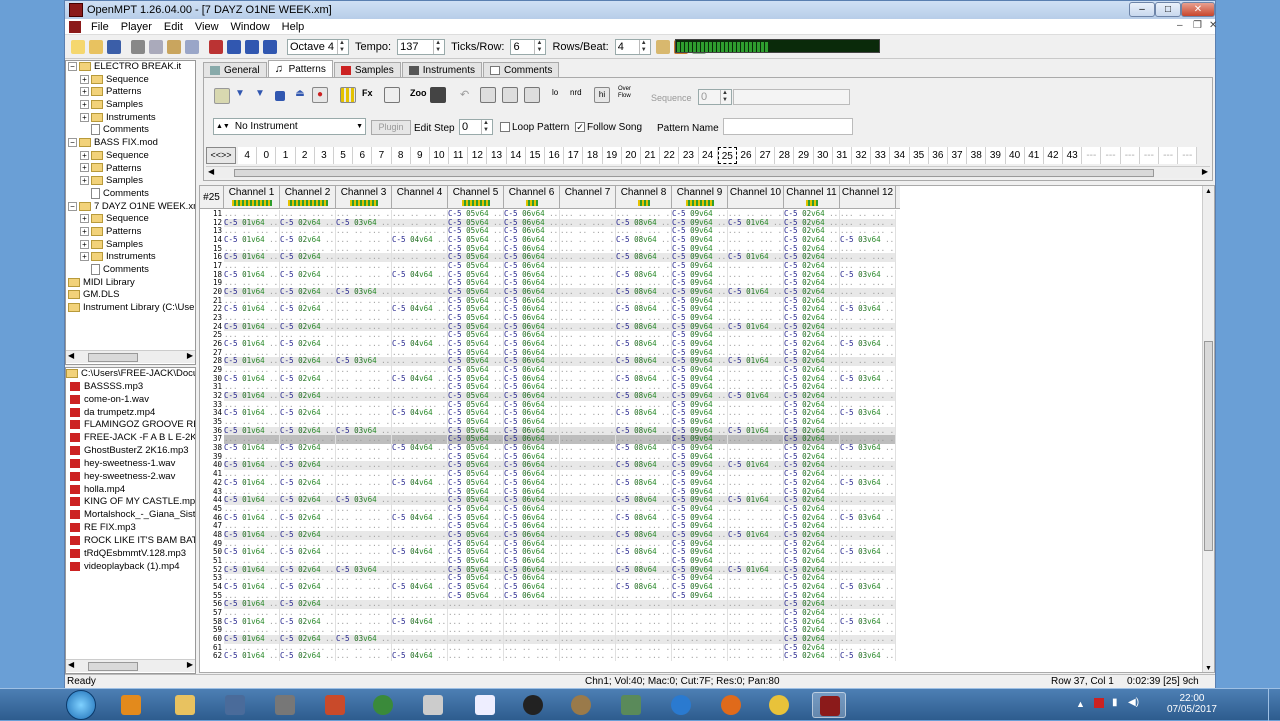 This screenshot has height=721, width=1280. Describe the element at coordinates (138, 47) in the screenshot. I see `cut-icon` at that location.